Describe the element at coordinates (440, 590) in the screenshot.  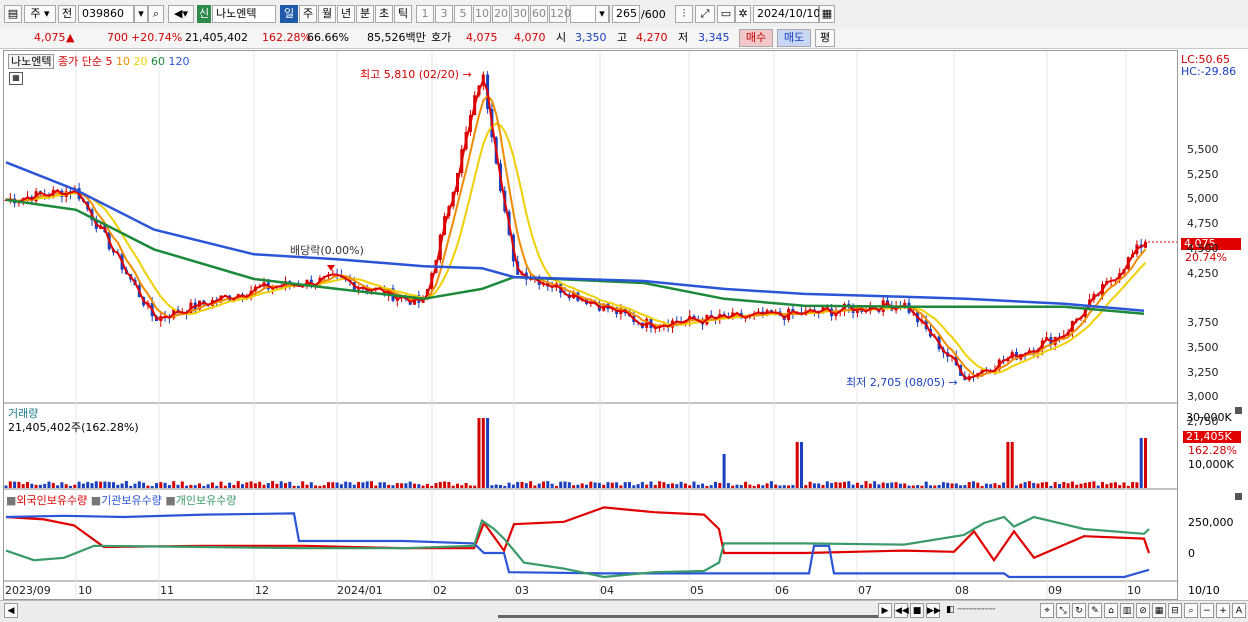
I see `x-tick: 02` at that location.